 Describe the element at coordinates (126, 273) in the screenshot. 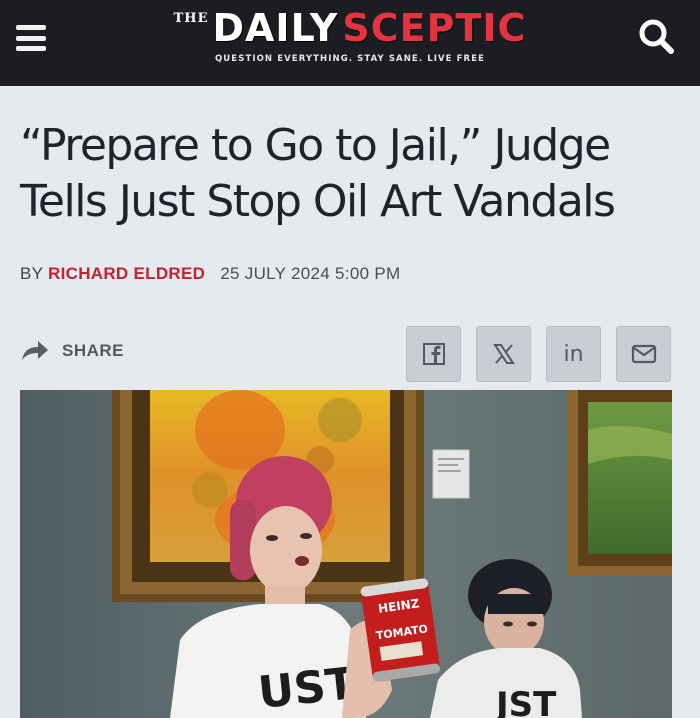

I see `author-link: RICHARD ELDRED` at that location.